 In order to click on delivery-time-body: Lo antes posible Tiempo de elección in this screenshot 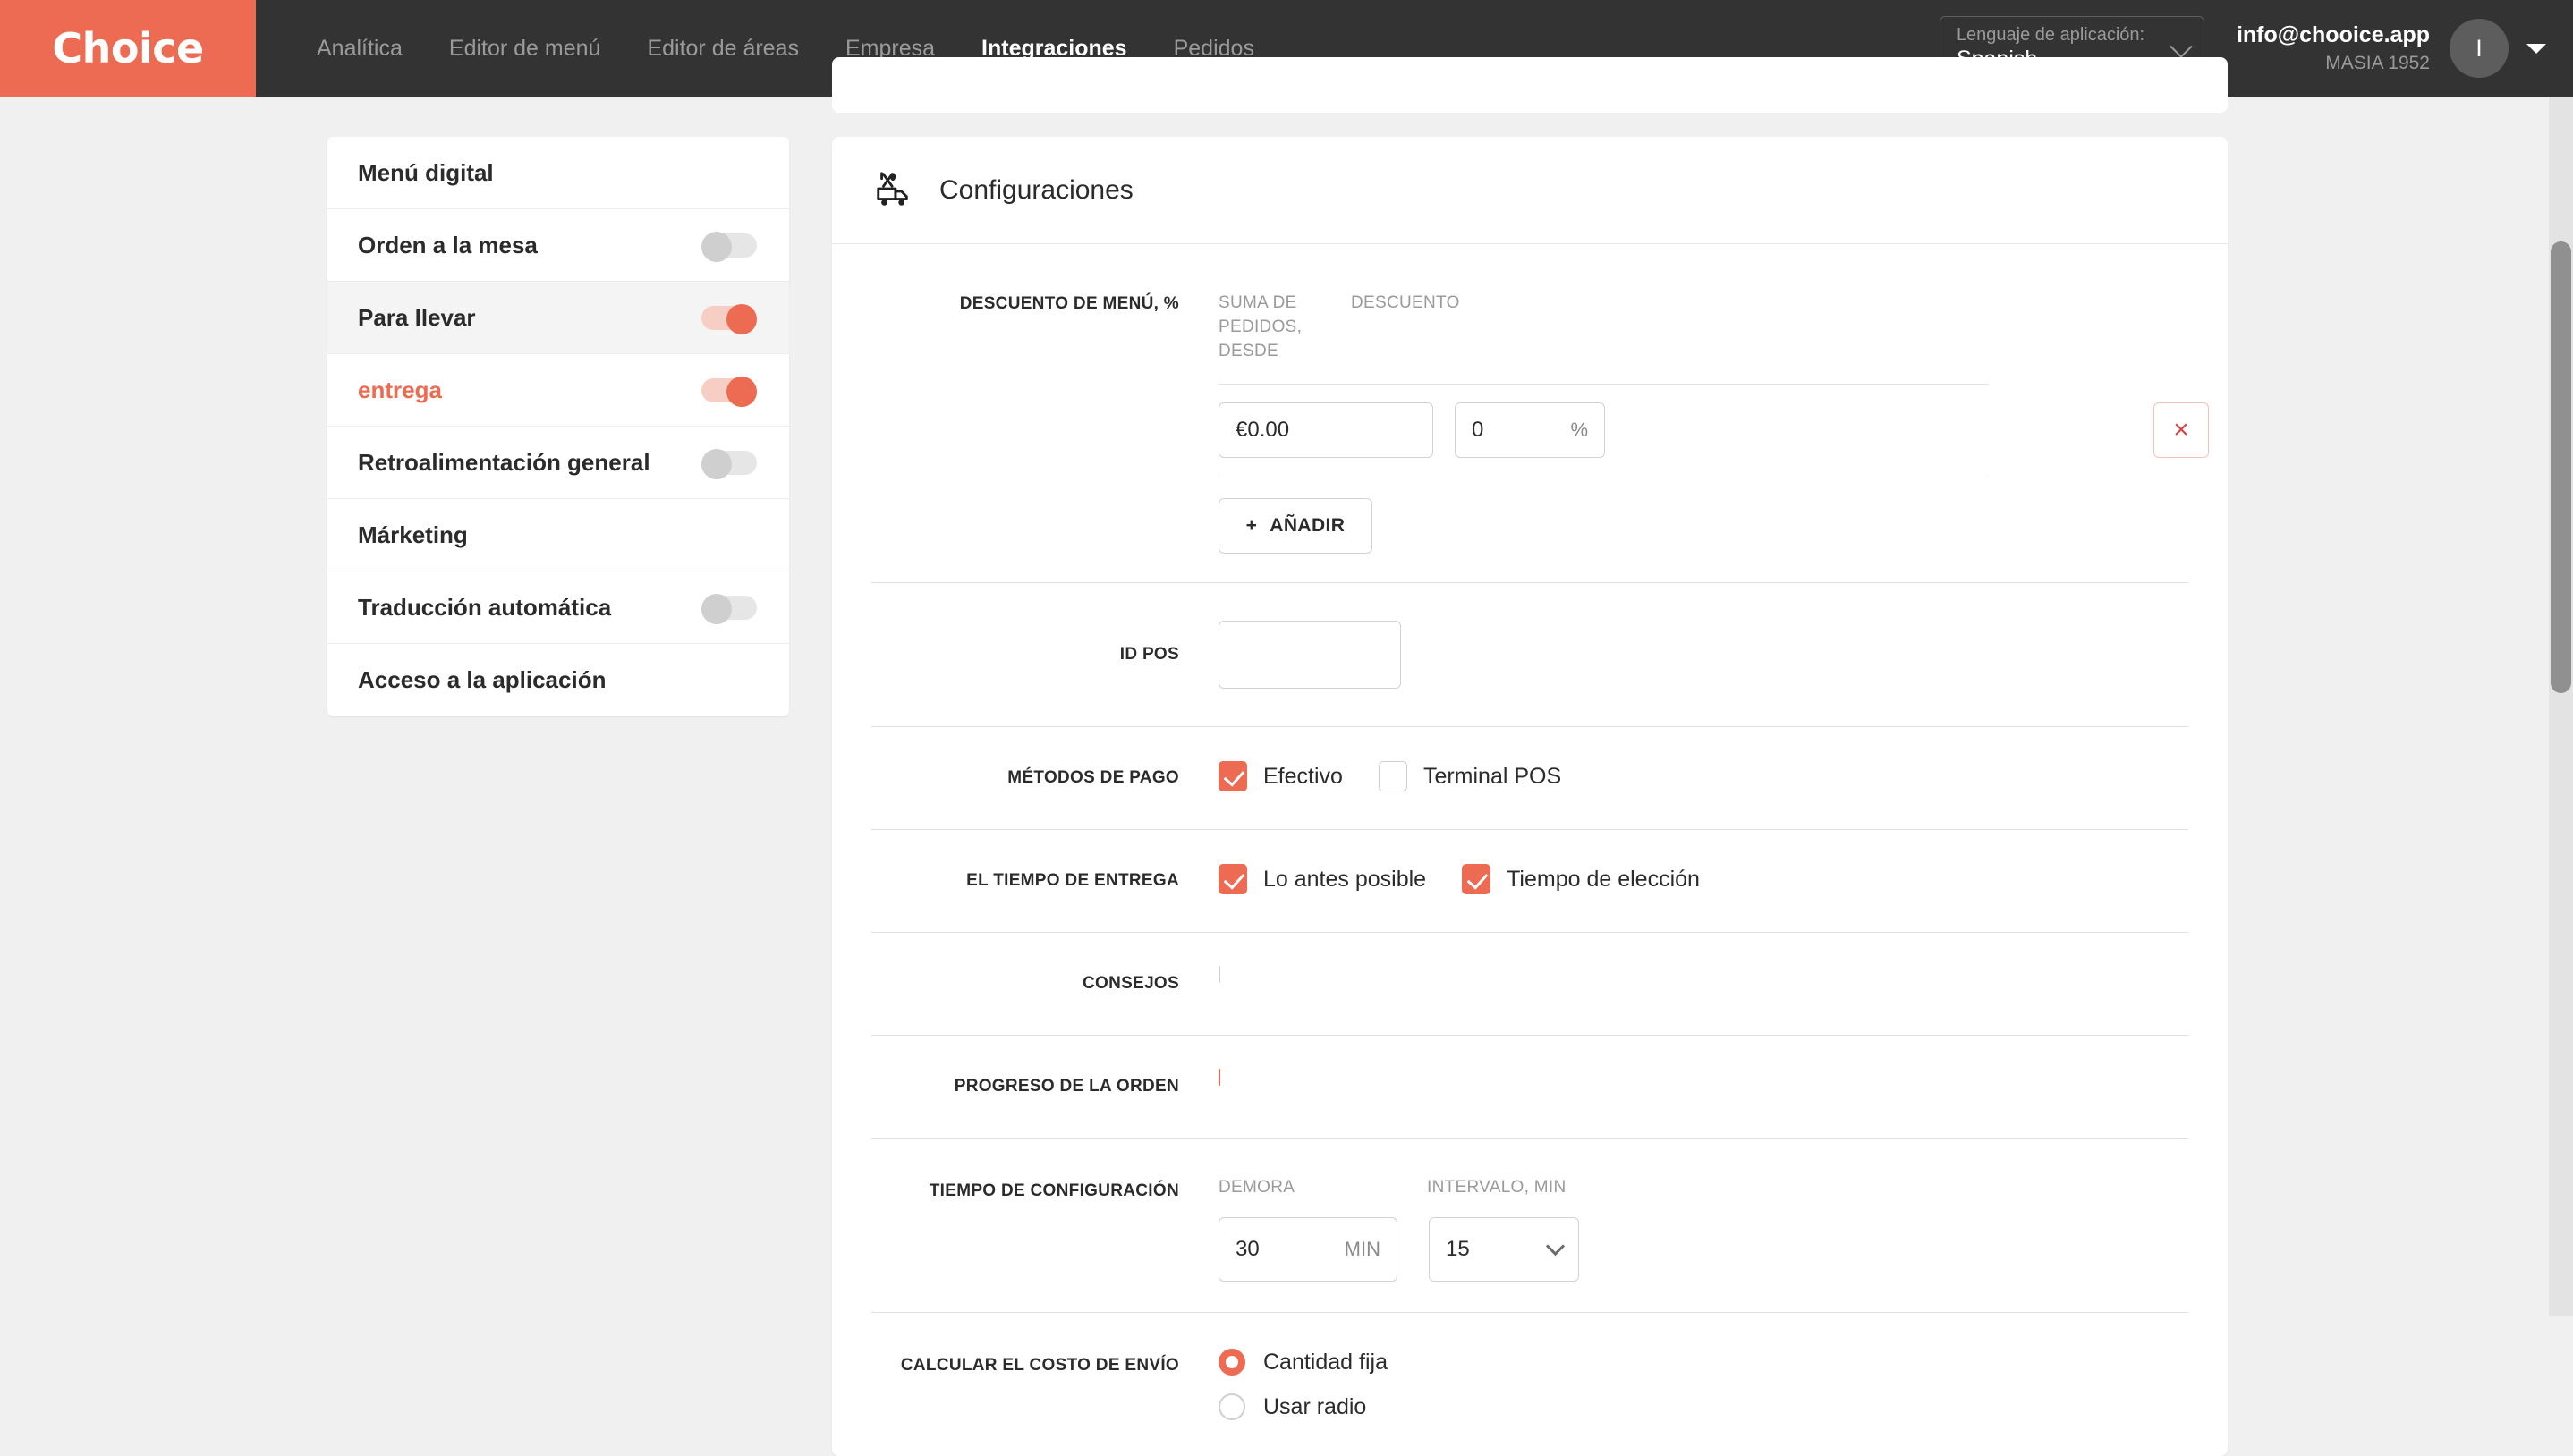, I will do `click(1683, 881)`.